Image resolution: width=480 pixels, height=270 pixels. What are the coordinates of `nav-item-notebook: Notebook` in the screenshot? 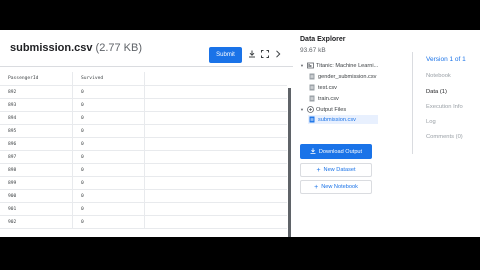 It's located at (438, 76).